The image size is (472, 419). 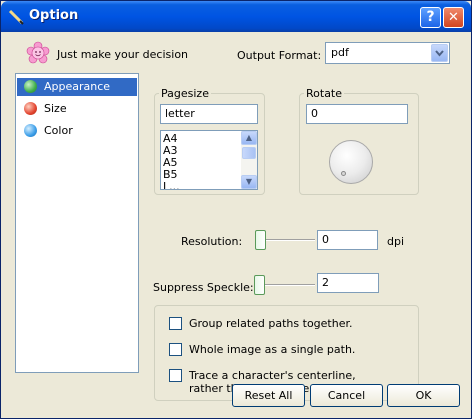 What do you see at coordinates (272, 375) in the screenshot?
I see `trace-centerline-label-line1: Trace a character's centerline,` at bounding box center [272, 375].